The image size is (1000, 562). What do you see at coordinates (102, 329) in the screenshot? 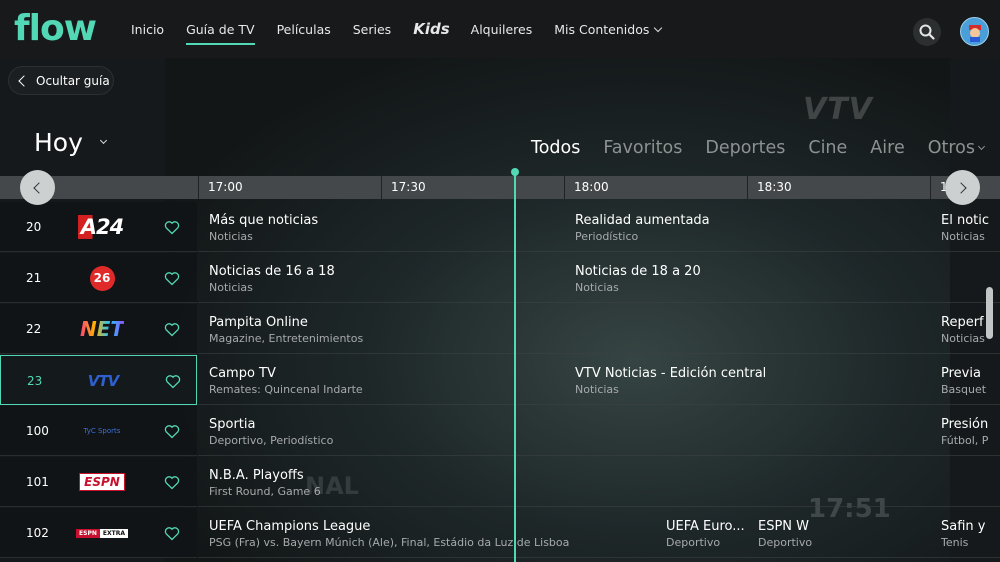
I see `channel-logo: NET` at bounding box center [102, 329].